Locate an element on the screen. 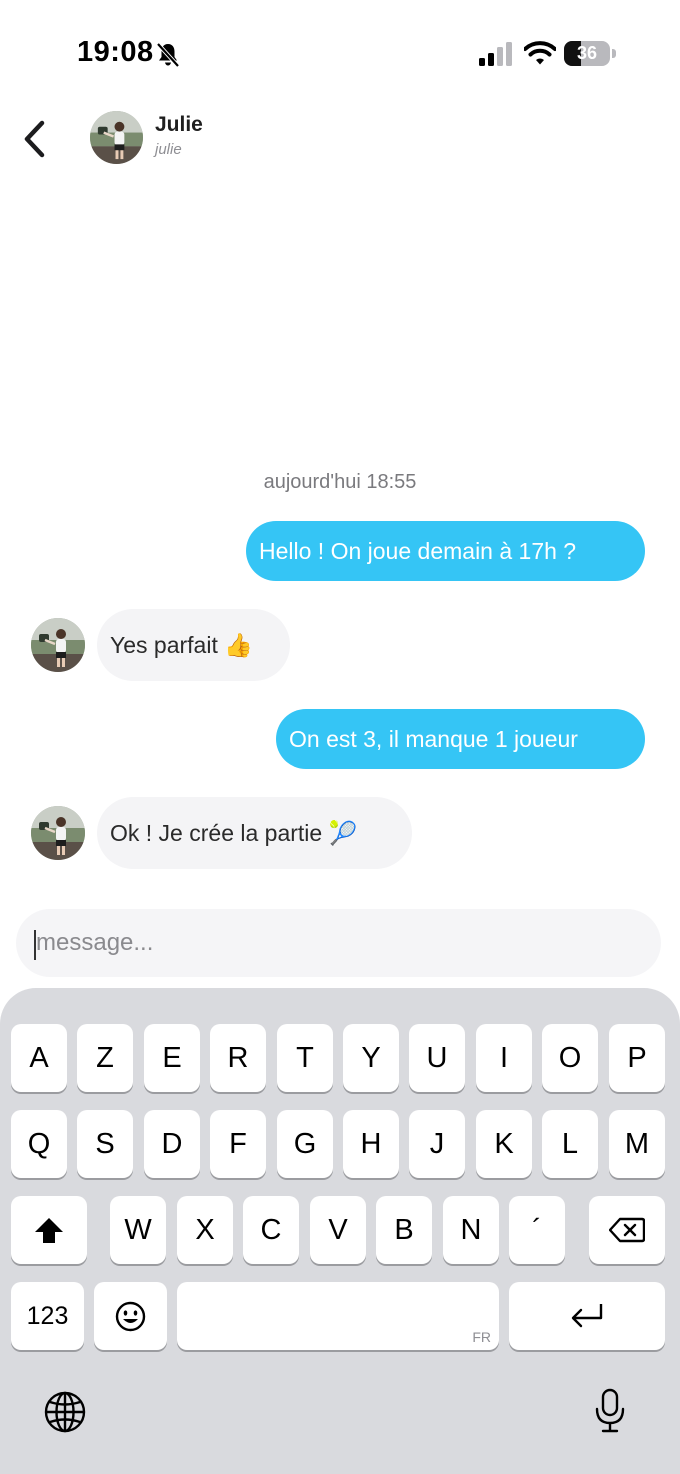 This screenshot has height=1474, width=680. chevron-left-icon is located at coordinates (36, 139).